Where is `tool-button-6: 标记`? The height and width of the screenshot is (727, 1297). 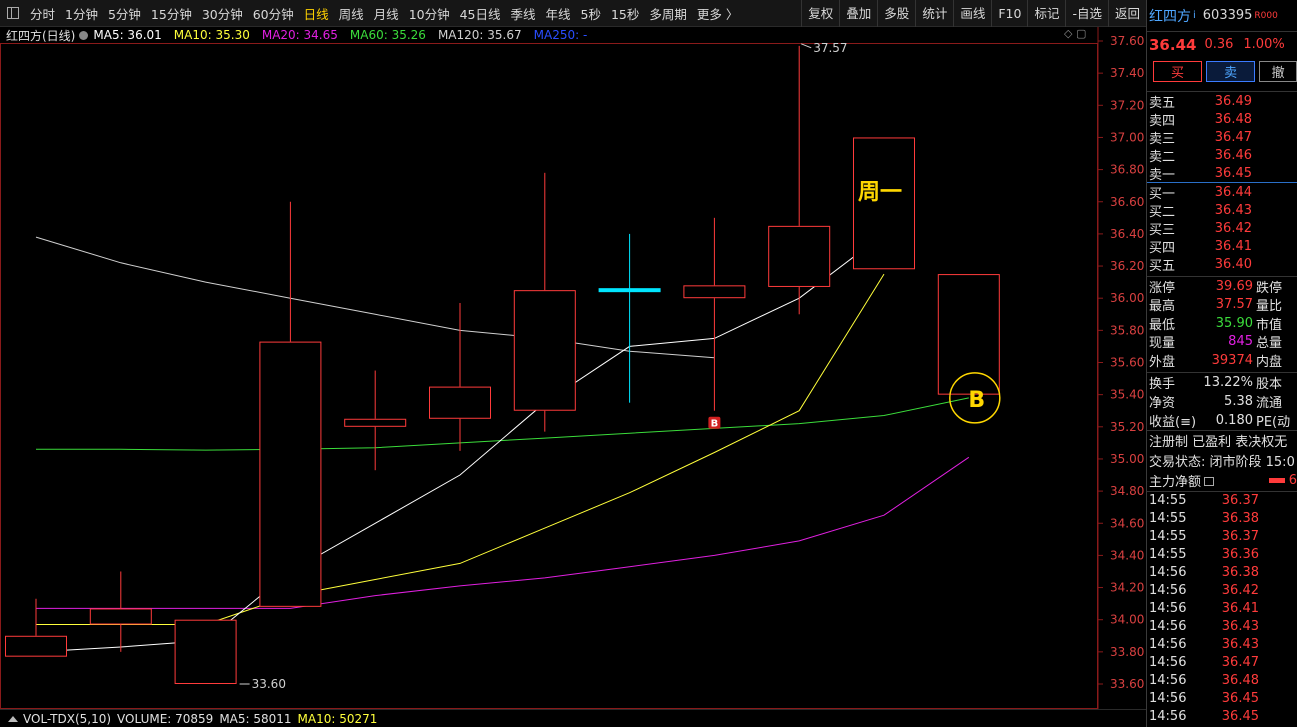
tool-button-6: 标记 is located at coordinates (1046, 13).